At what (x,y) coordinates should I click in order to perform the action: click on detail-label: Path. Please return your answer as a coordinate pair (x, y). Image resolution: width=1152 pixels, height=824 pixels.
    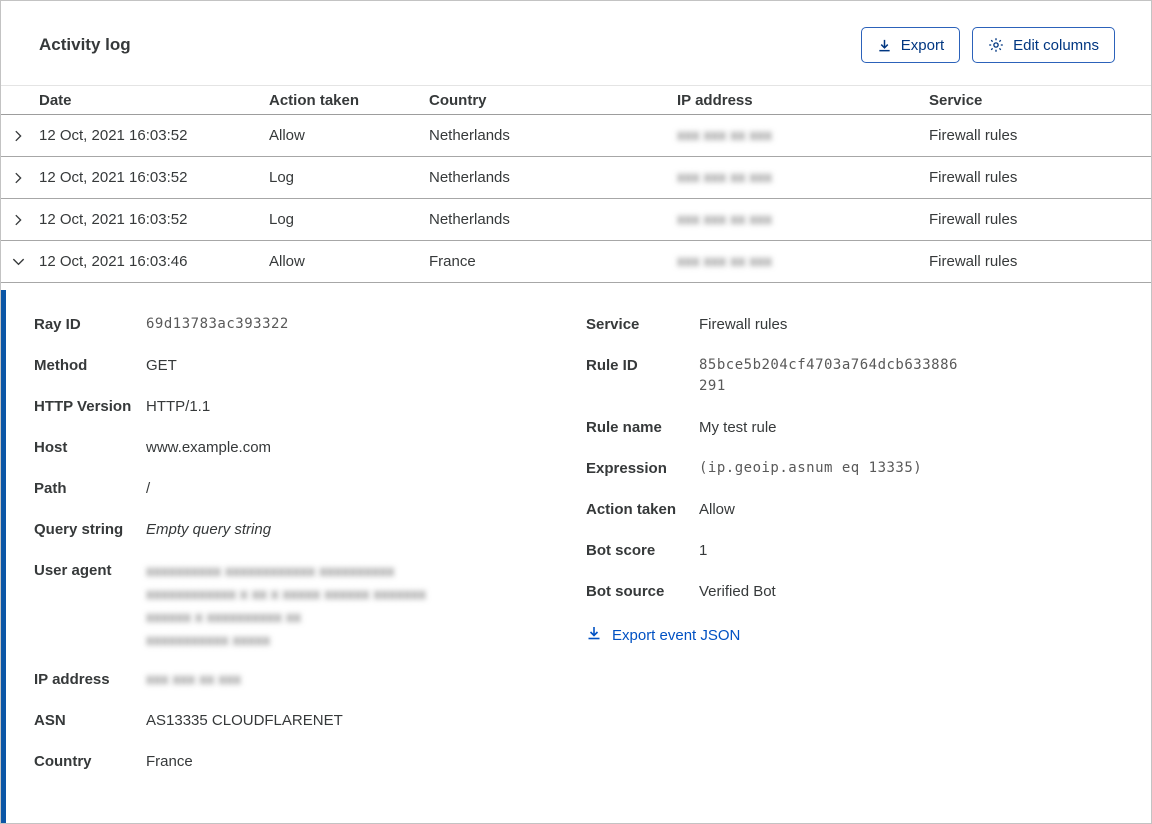
    Looking at the image, I should click on (50, 488).